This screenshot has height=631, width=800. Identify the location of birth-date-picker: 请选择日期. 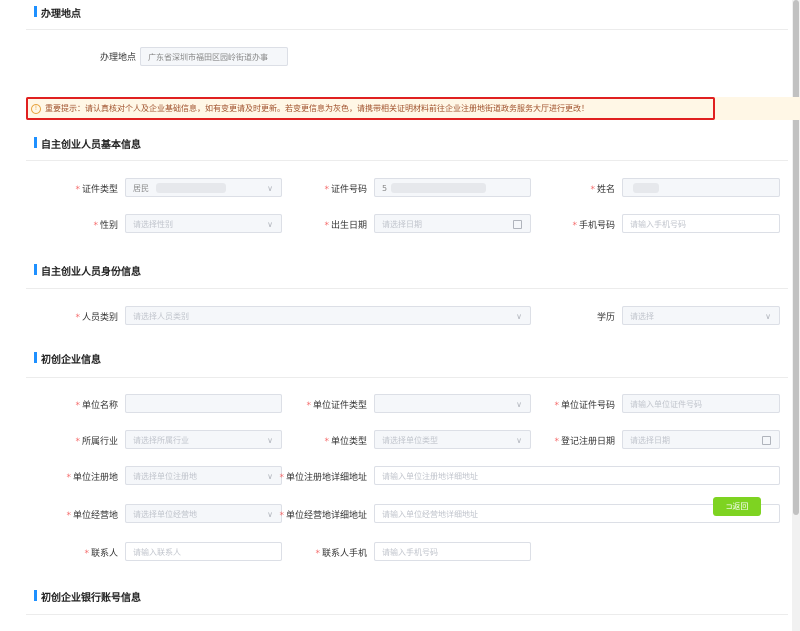
(452, 223).